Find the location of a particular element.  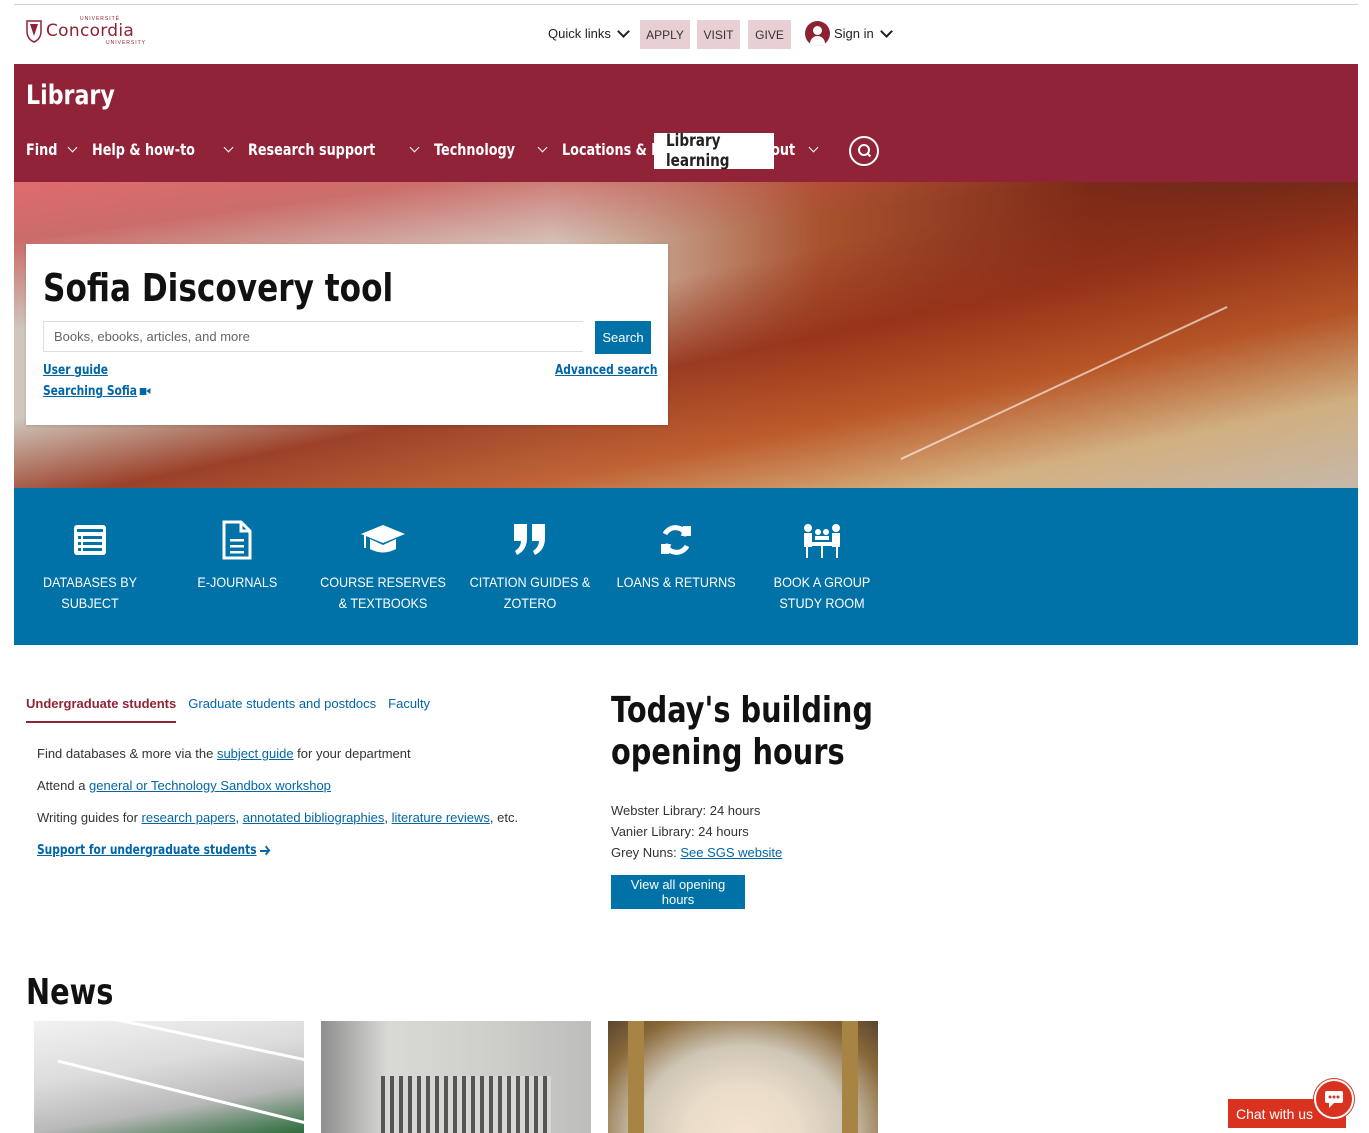

support-undergraduate-link: Support for undergraduate students is located at coordinates (277, 850).